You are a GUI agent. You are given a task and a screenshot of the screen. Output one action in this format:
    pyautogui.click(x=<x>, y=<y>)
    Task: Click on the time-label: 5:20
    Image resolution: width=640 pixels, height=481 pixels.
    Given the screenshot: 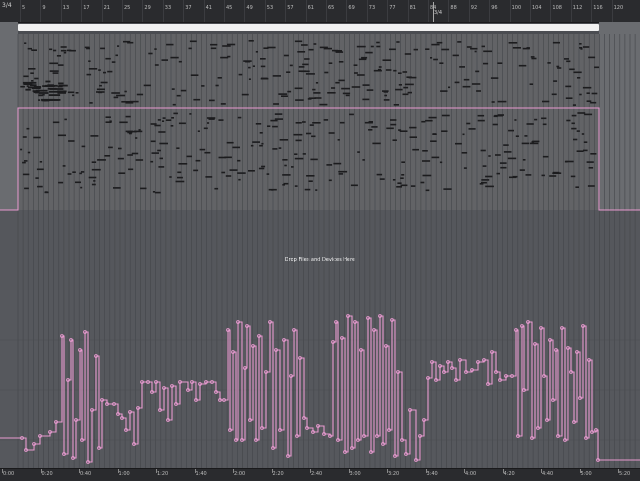 What is the action you would take?
    pyautogui.click(x=625, y=474)
    